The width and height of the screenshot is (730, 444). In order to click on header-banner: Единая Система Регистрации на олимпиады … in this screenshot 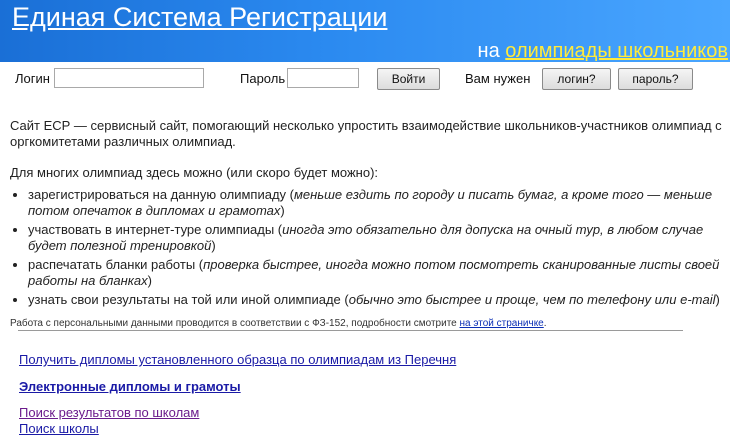, I will do `click(365, 31)`.